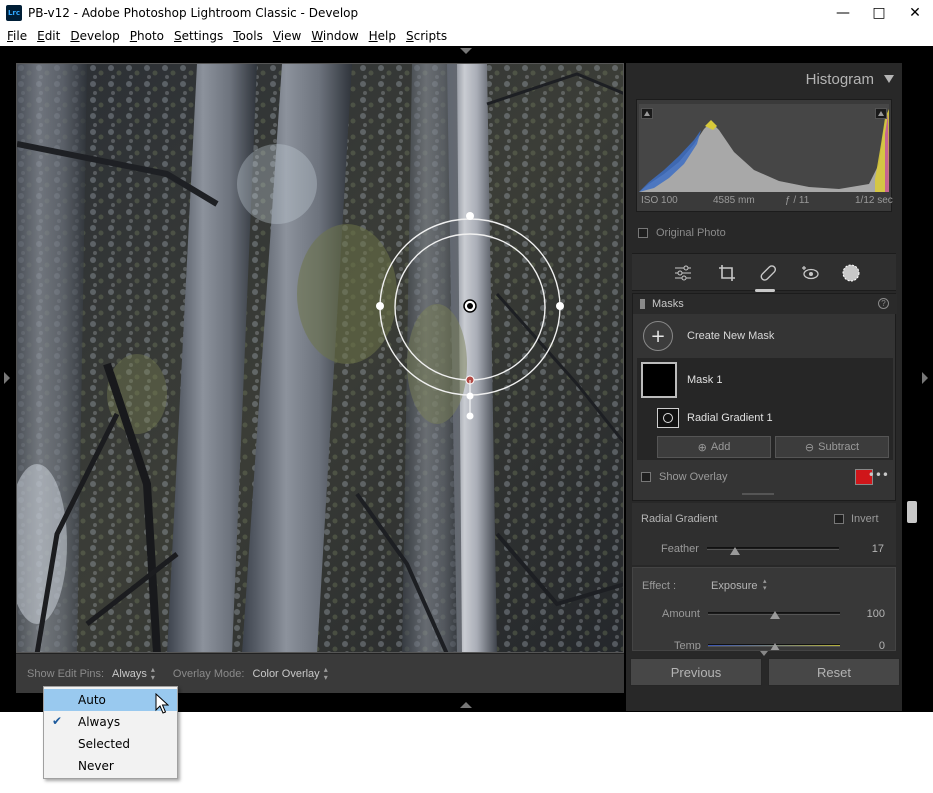  I want to click on amount-slider-thumb, so click(775, 615).